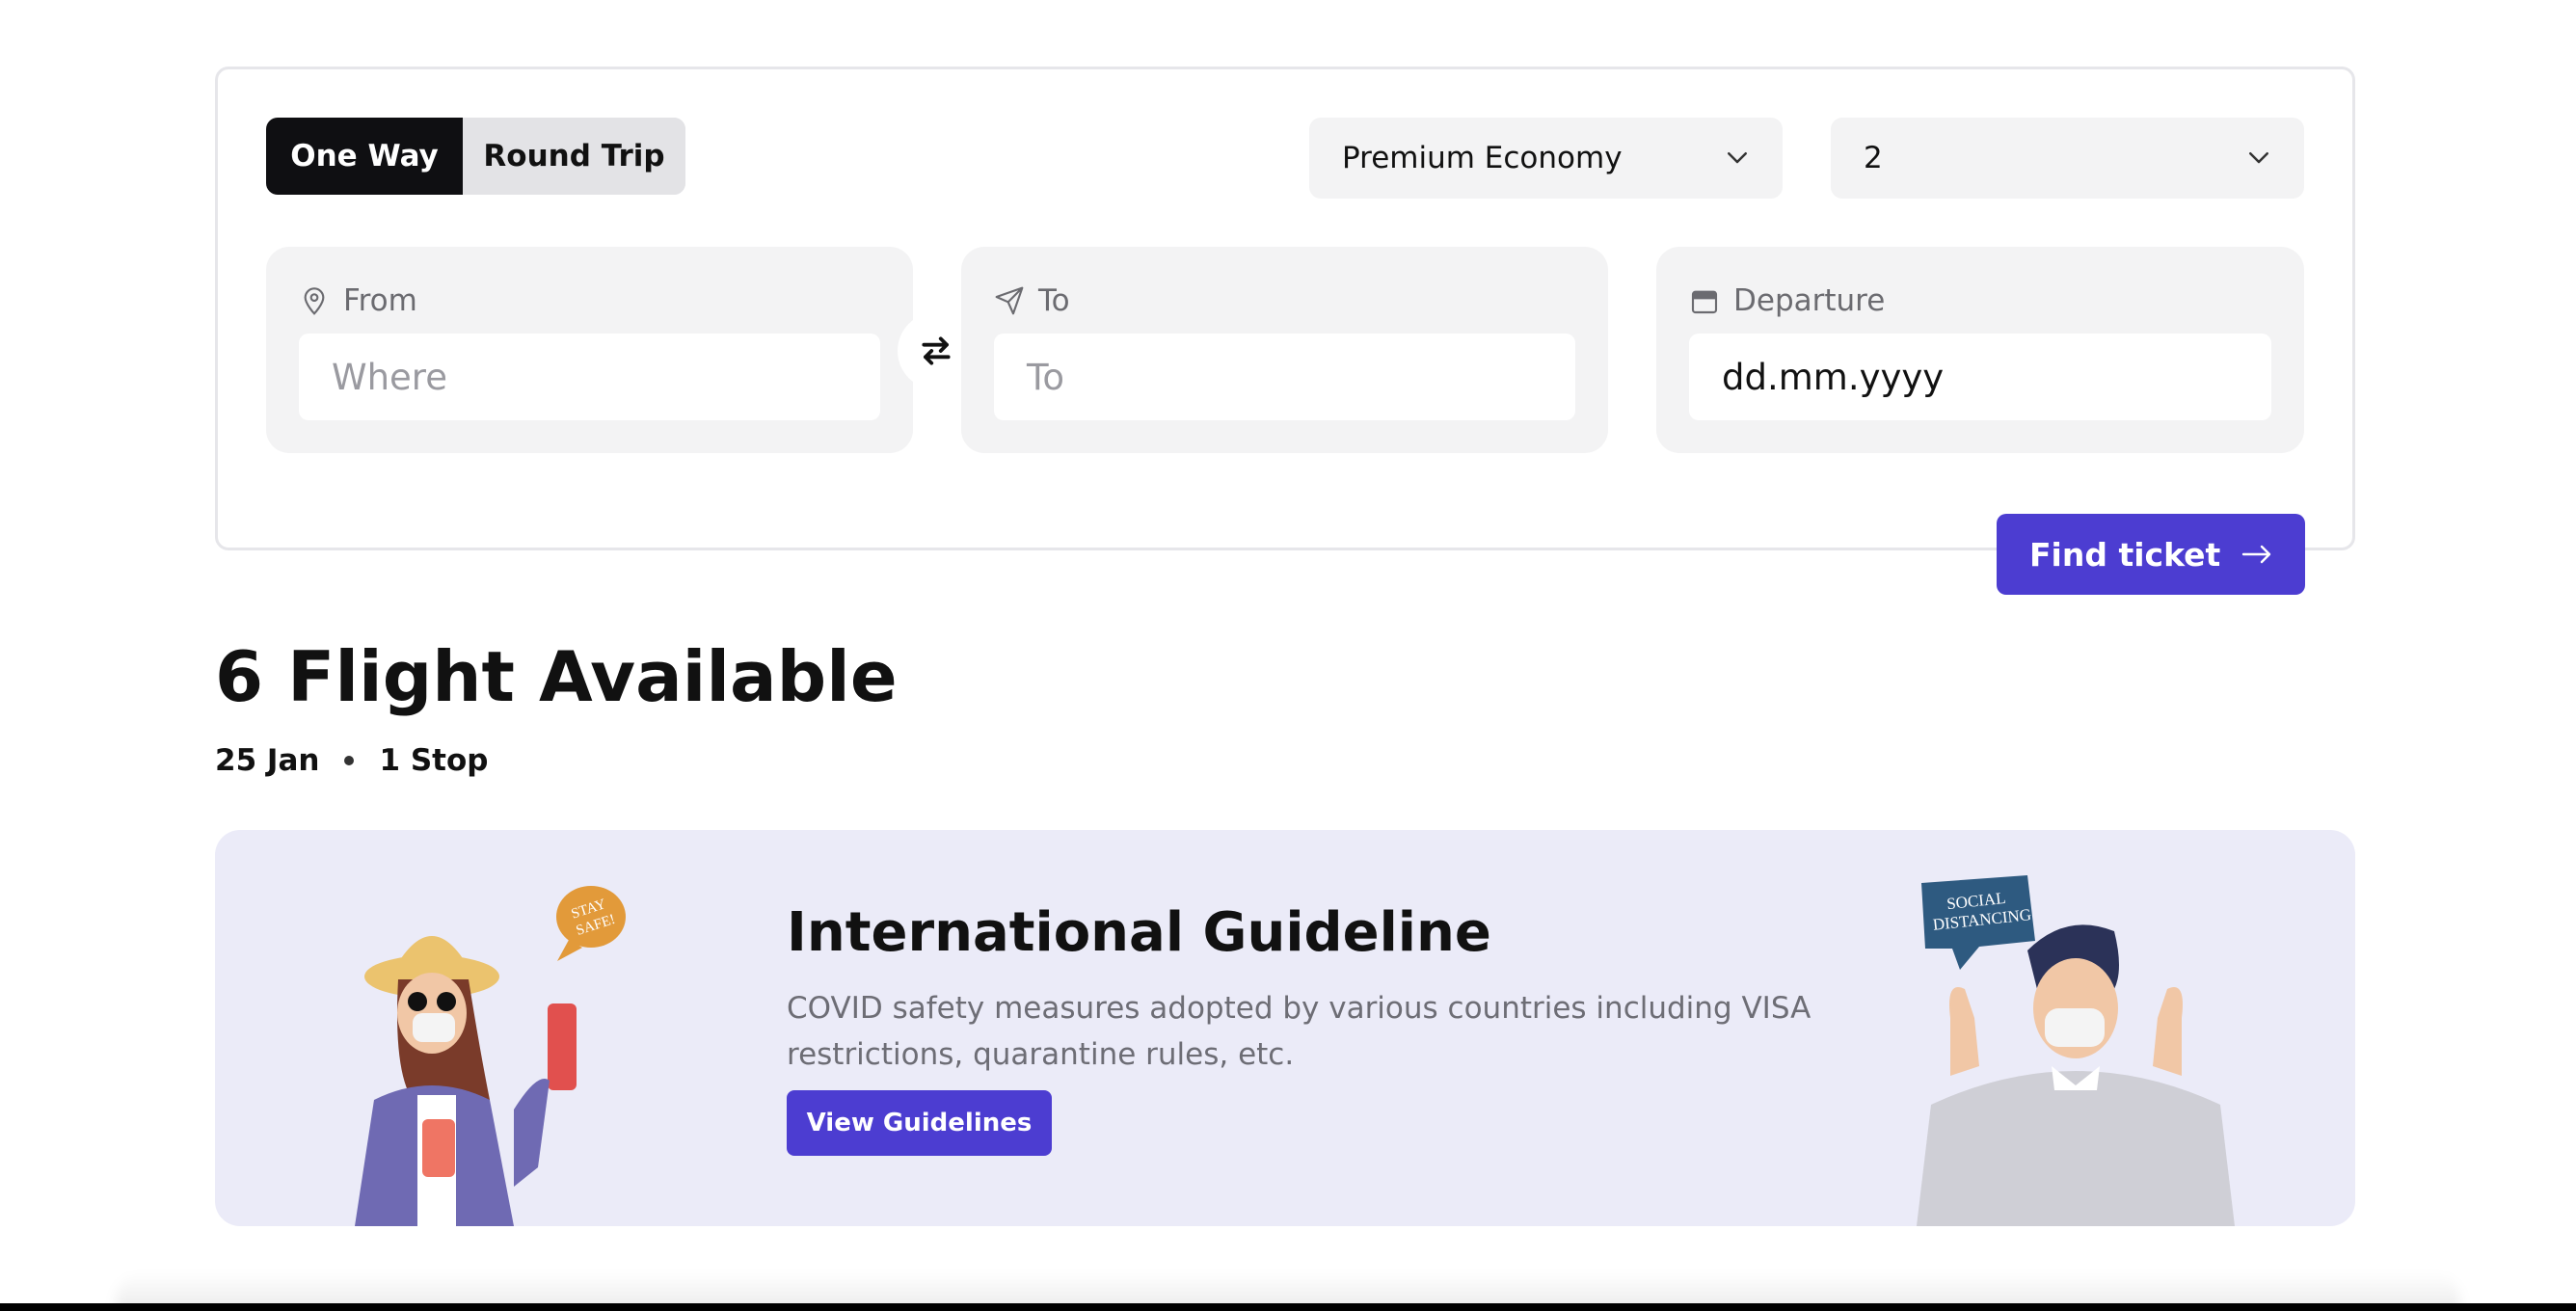 The image size is (2576, 1311). I want to click on cabin-class-value: Premium Economy, so click(1483, 158).